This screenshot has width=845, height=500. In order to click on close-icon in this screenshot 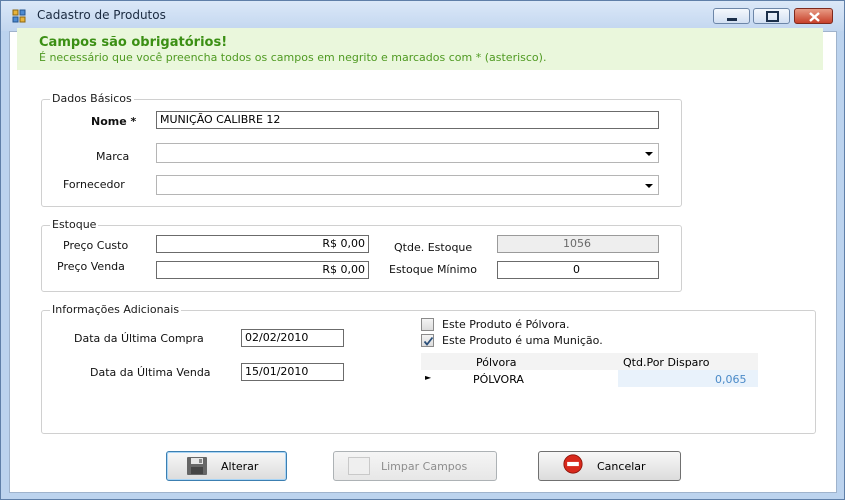, I will do `click(814, 17)`.